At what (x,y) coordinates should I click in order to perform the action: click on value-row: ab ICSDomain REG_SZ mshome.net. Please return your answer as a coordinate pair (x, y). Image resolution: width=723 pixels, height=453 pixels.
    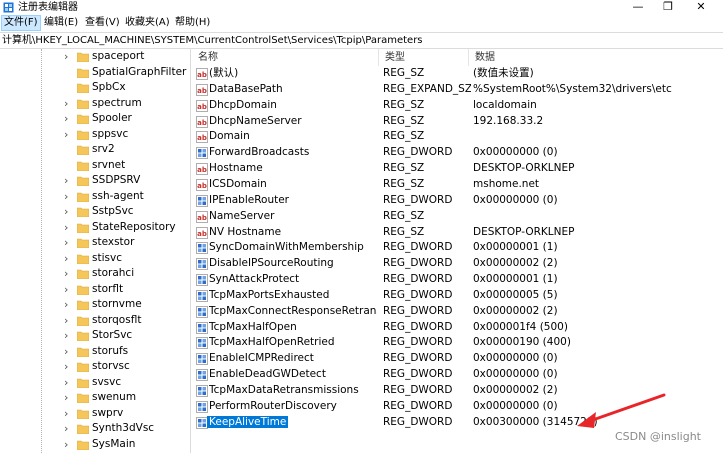
    Looking at the image, I should click on (457, 185).